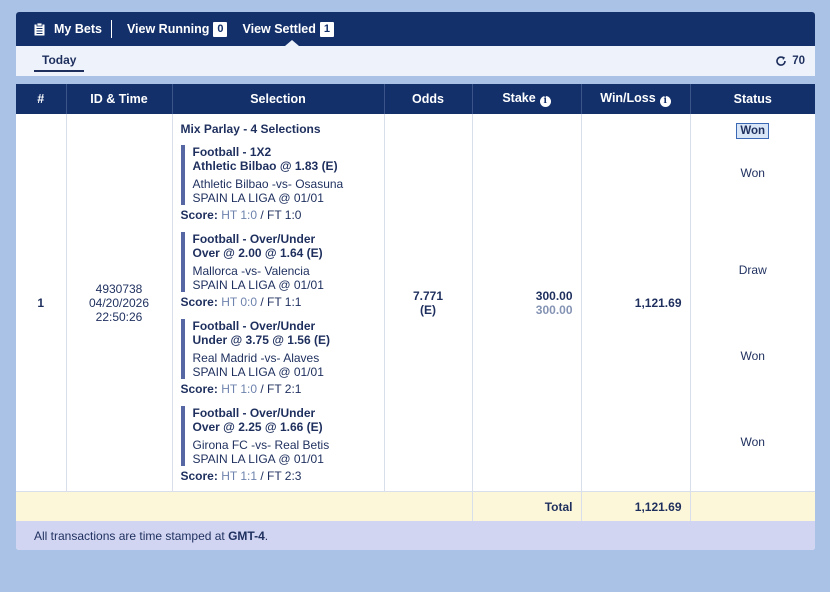  Describe the element at coordinates (257, 427) in the screenshot. I see `leg-pick: Over @ 2.25 @ 1.66 (E)` at that location.